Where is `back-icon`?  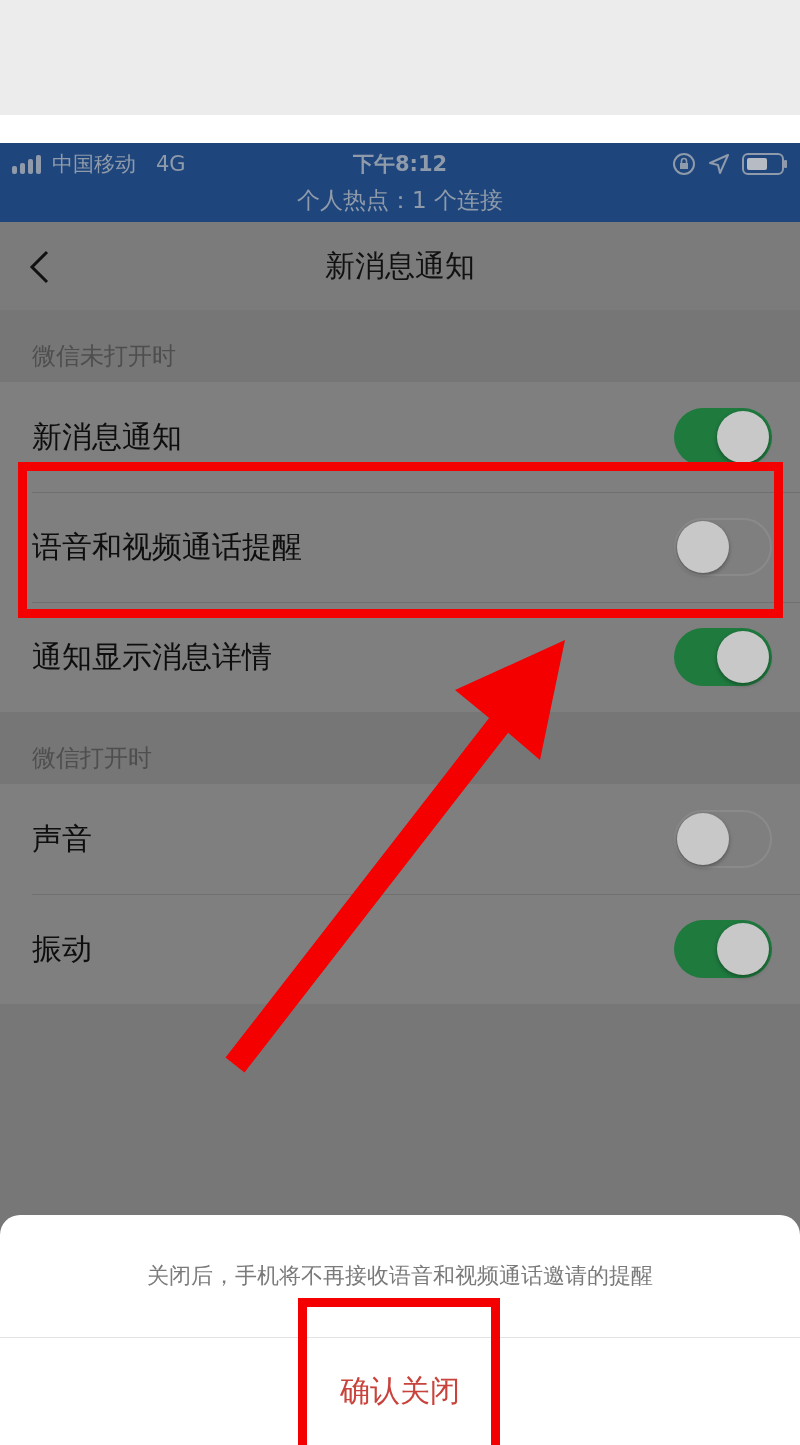 back-icon is located at coordinates (39, 267).